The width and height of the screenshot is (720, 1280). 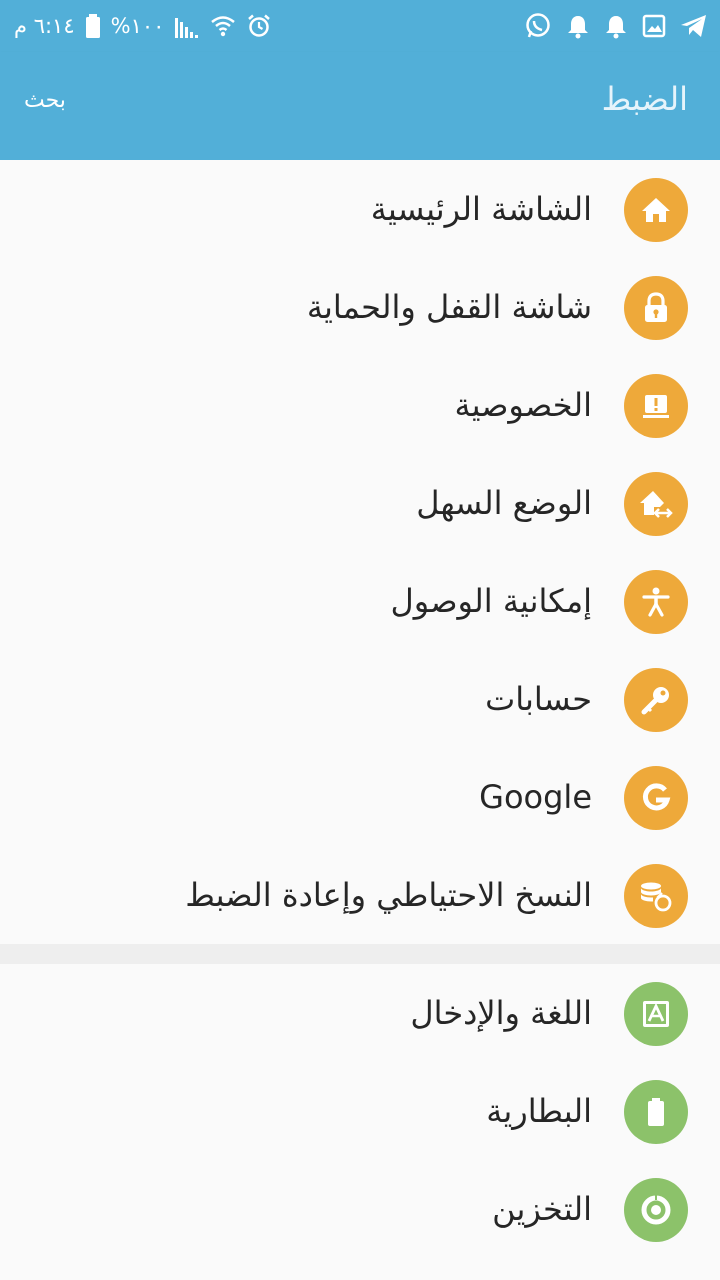 What do you see at coordinates (656, 1210) in the screenshot?
I see `storage-icon` at bounding box center [656, 1210].